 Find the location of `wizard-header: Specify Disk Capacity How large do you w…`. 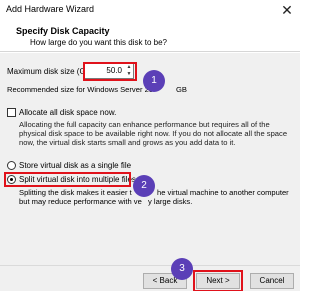

wizard-header: Specify Disk Capacity How large do you w… is located at coordinates (150, 36).